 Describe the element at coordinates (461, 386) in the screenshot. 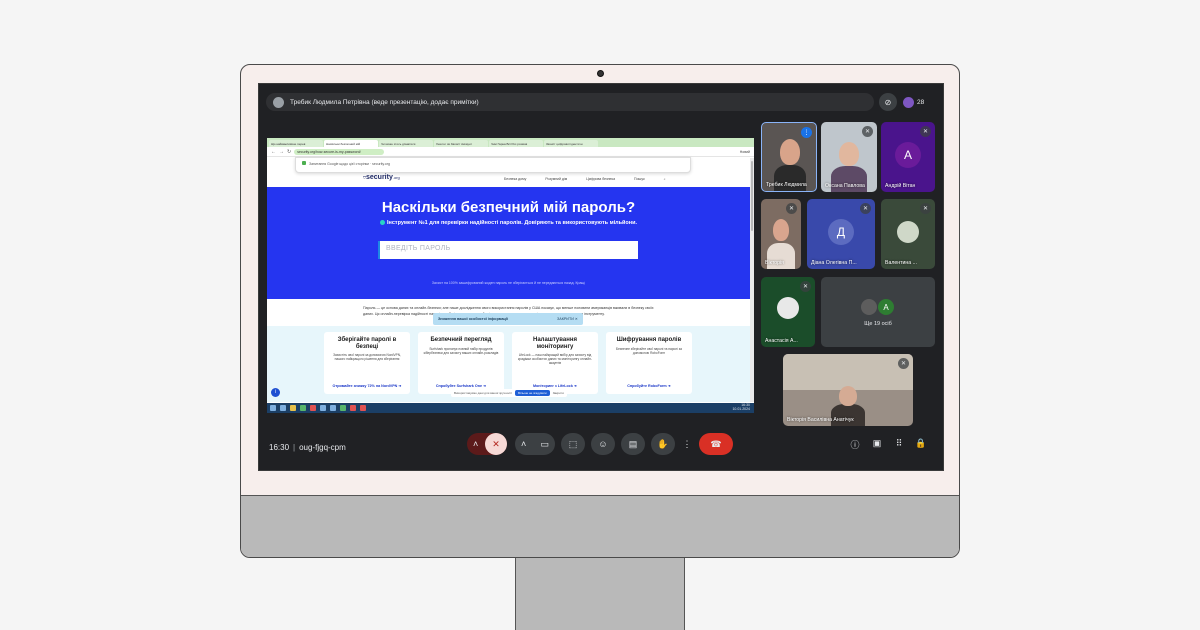

I see `card-link: Спробуйте Surfshark One ➔` at that location.